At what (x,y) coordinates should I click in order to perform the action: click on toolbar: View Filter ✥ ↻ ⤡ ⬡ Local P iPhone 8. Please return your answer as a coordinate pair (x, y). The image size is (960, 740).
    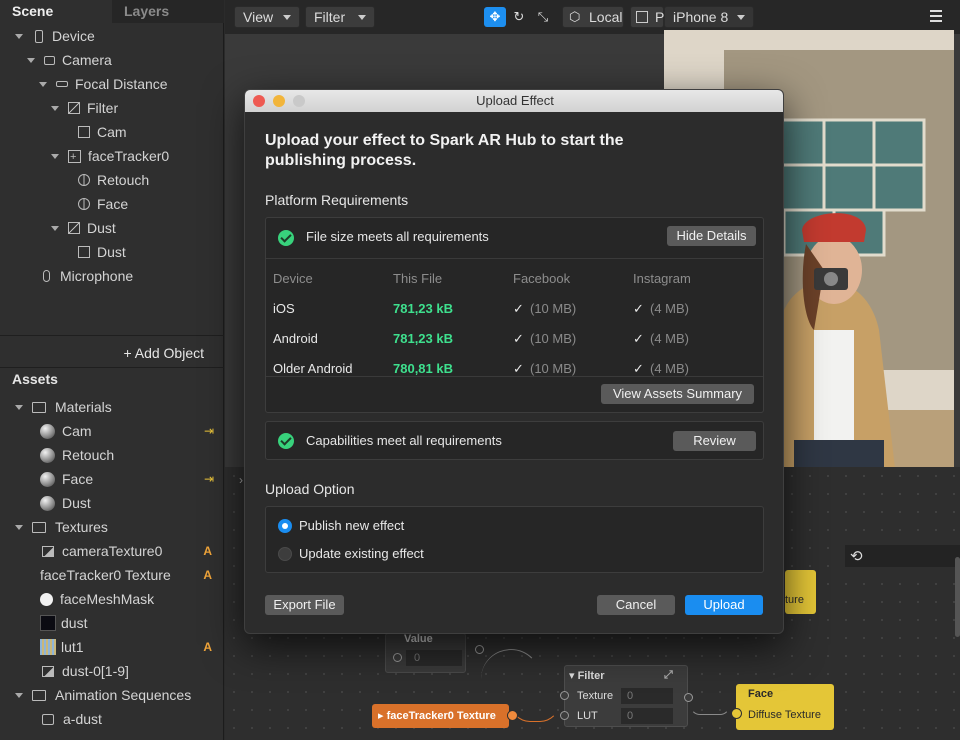
    Looking at the image, I should click on (592, 17).